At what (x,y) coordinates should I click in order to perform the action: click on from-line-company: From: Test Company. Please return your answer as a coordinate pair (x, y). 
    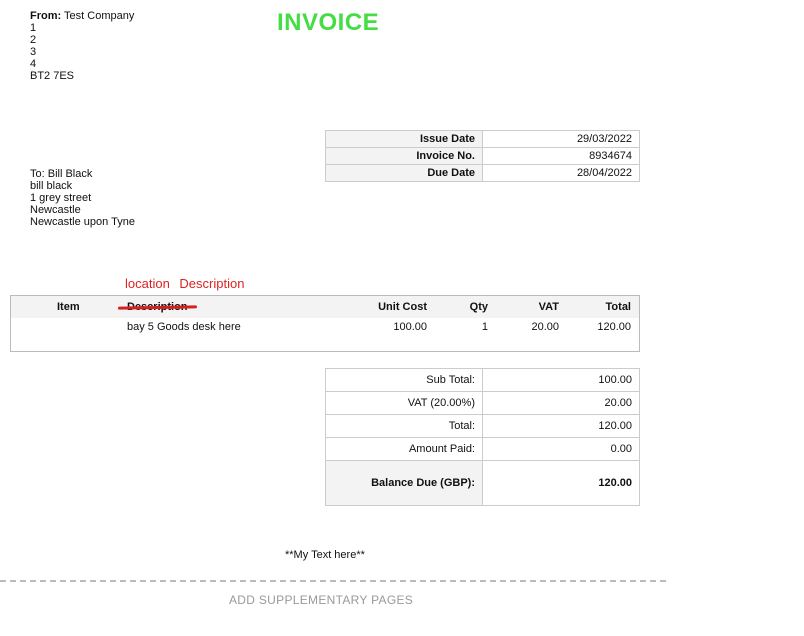
    Looking at the image, I should click on (82, 16).